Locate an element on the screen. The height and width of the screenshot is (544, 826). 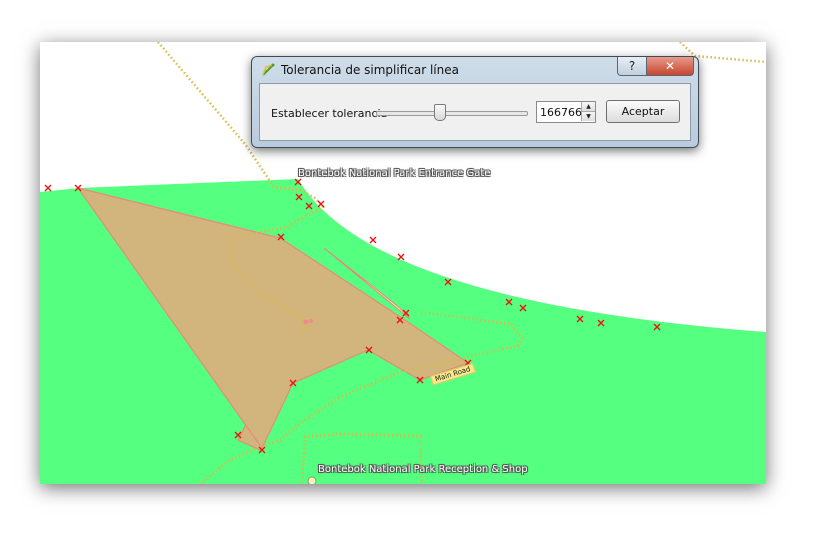
help-button: ? is located at coordinates (632, 66).